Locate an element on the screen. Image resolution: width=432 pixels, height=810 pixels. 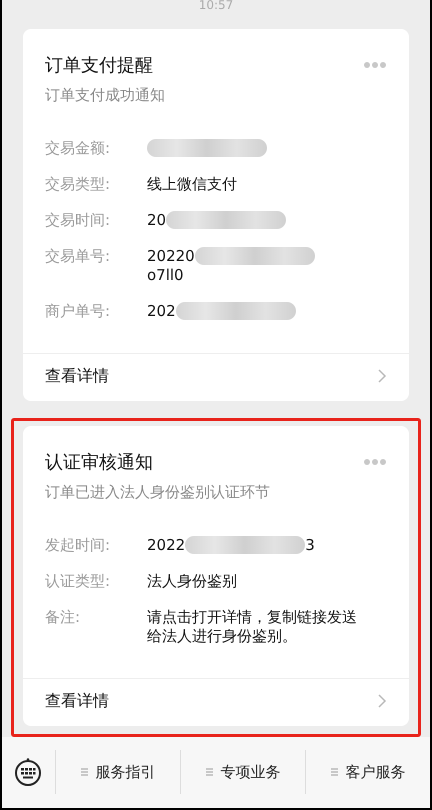
menu-tab: 专项业务 is located at coordinates (242, 772).